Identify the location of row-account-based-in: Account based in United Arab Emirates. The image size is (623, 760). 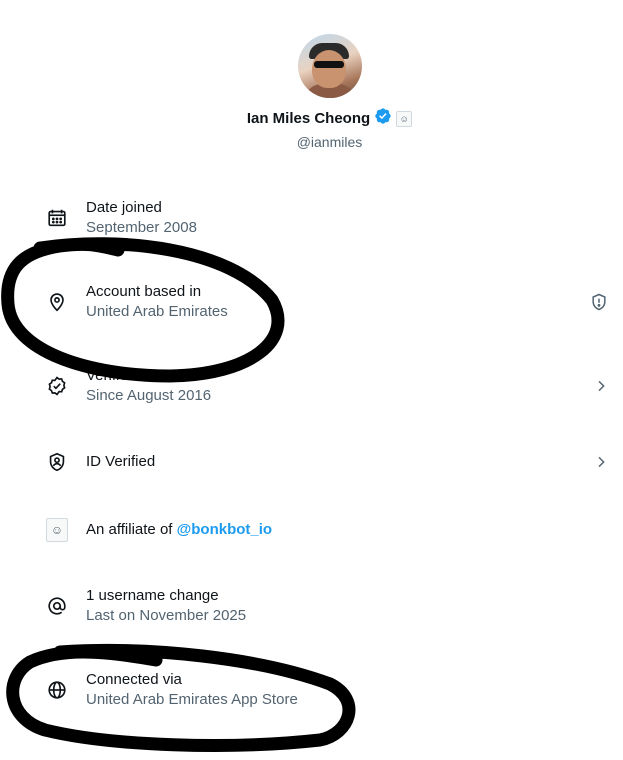
(311, 302).